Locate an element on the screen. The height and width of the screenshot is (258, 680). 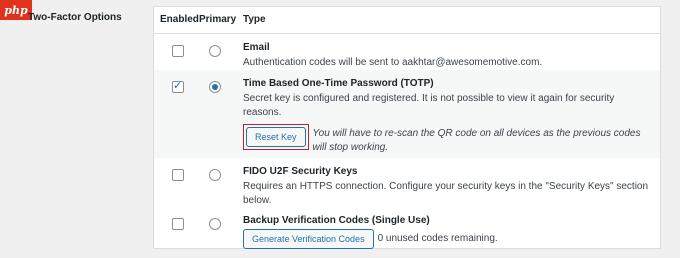
primary-radio-email is located at coordinates (215, 50).